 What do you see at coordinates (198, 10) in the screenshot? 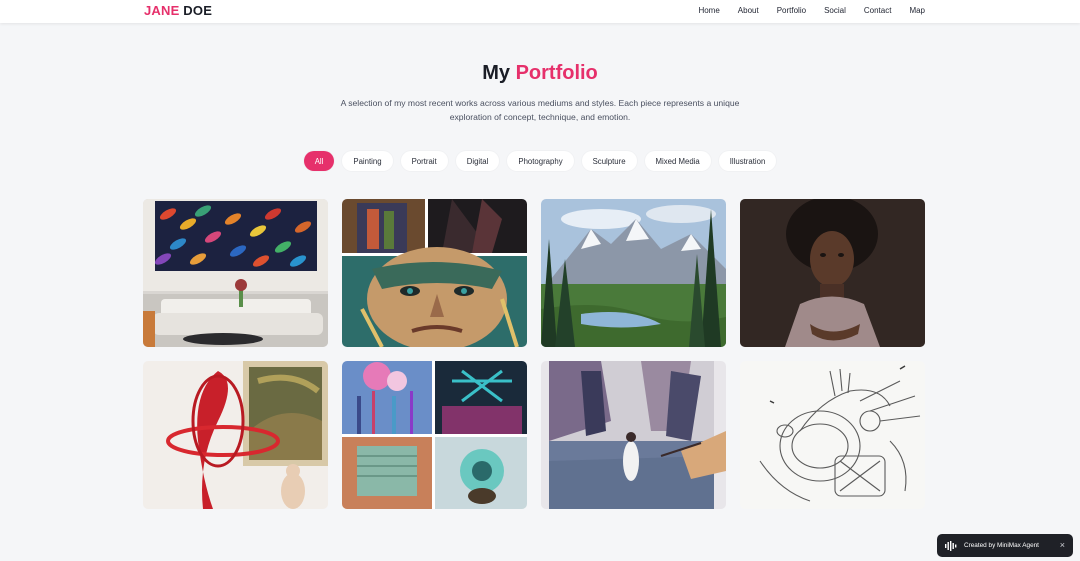
I see `logo-last-name: DOE` at bounding box center [198, 10].